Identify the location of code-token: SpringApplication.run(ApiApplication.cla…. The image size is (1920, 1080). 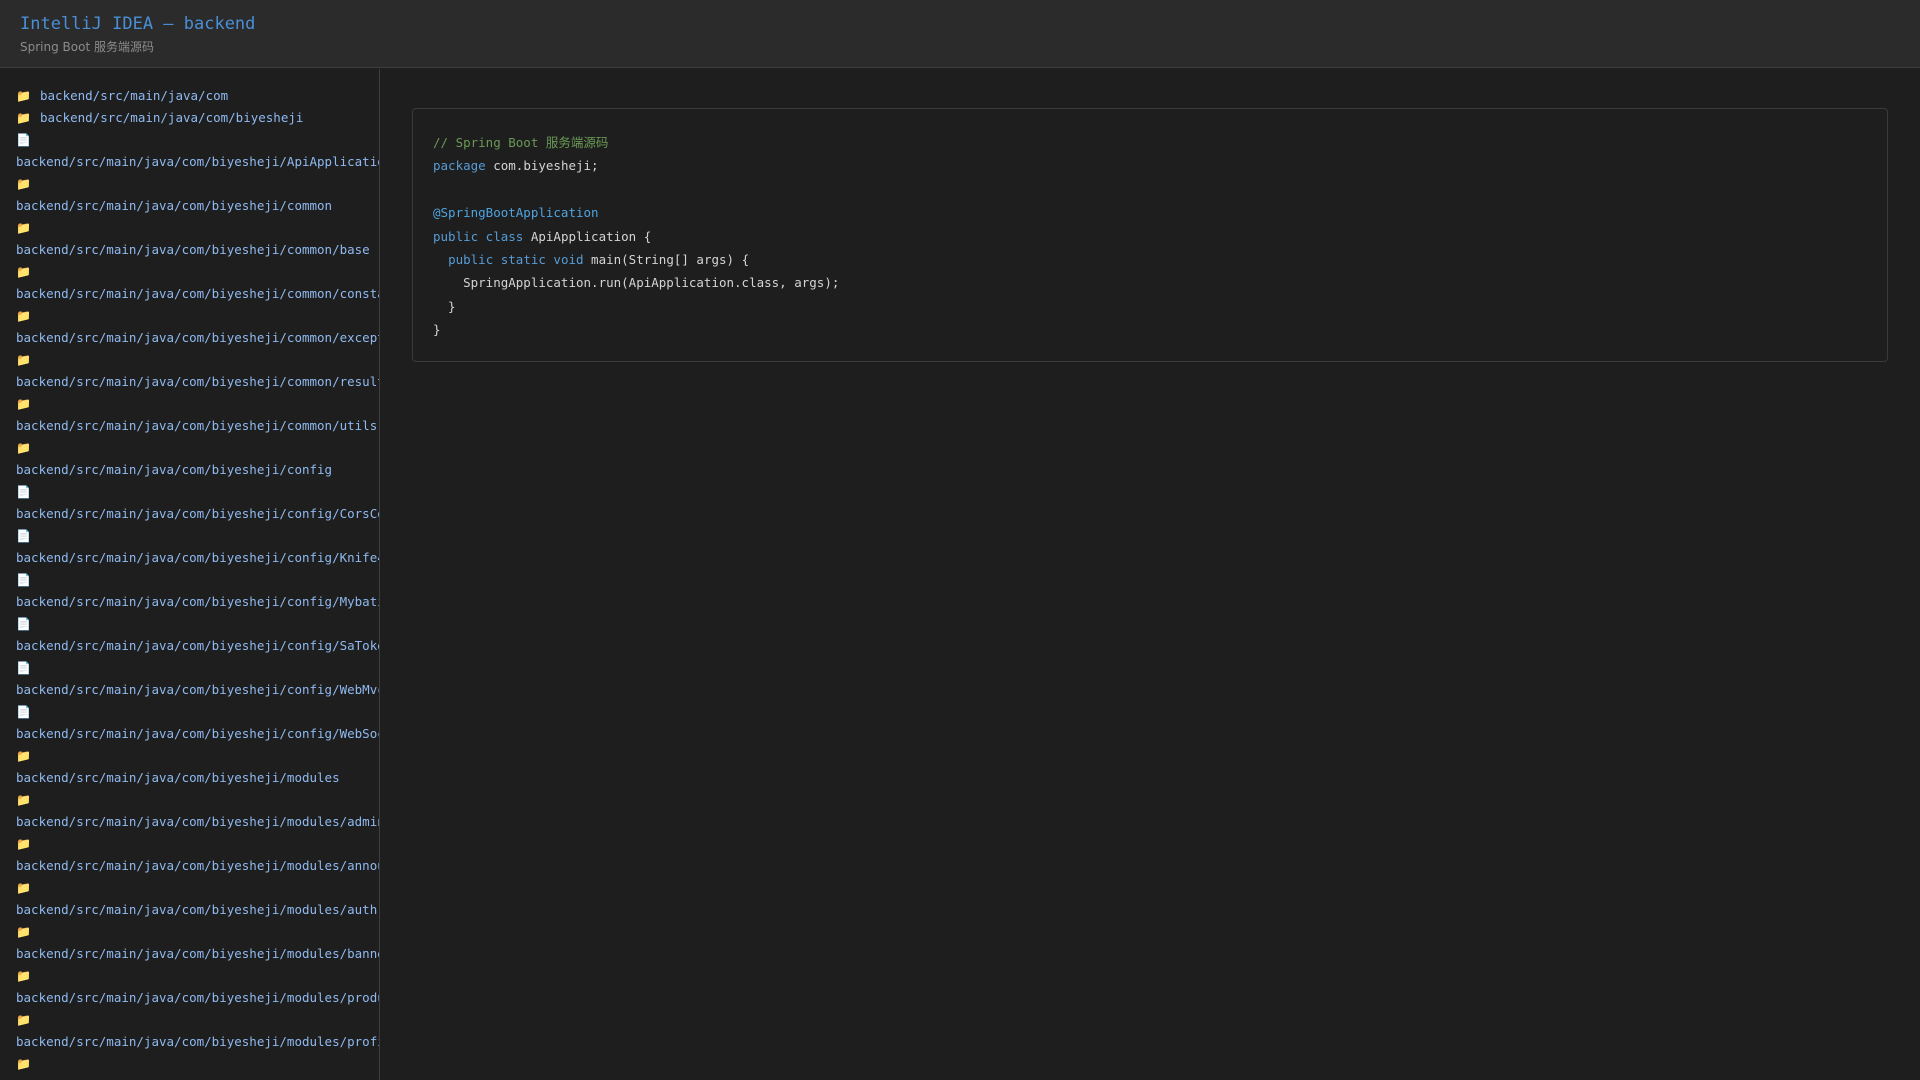
(636, 283).